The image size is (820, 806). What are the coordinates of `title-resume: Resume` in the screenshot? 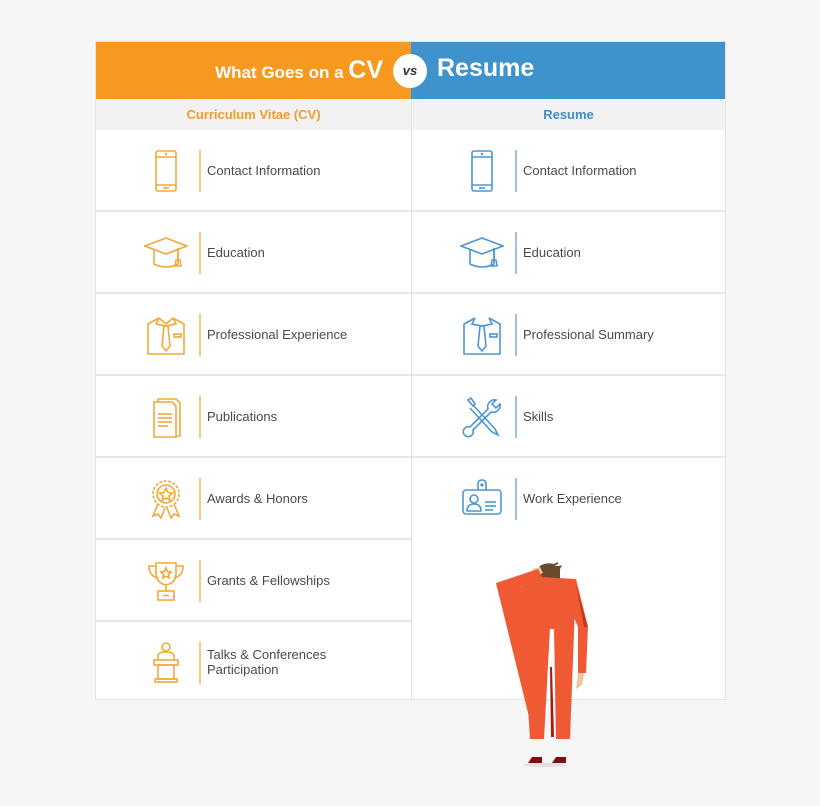 It's located at (486, 68).